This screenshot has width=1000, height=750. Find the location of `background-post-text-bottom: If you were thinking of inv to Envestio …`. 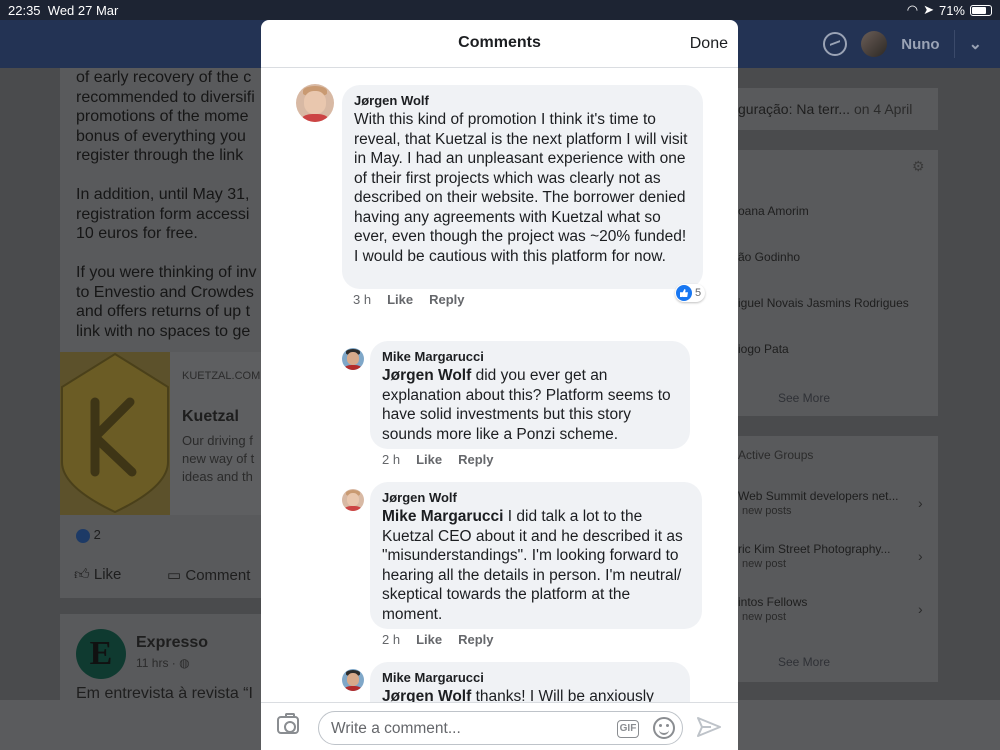

background-post-text-bottom: If you were thinking of inv to Envestio … is located at coordinates (166, 302).